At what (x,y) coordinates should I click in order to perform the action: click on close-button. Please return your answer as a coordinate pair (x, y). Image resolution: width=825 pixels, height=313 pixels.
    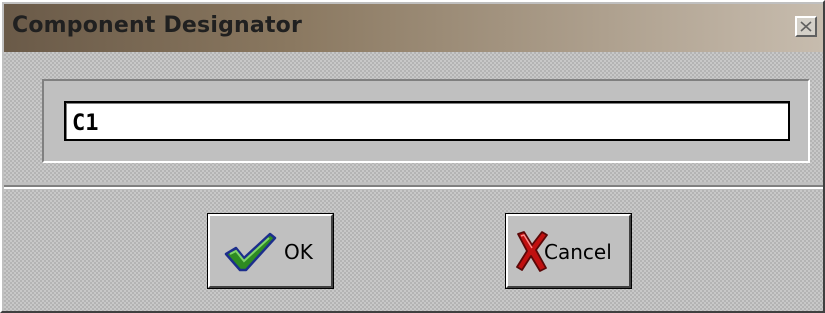
    Looking at the image, I should click on (806, 26).